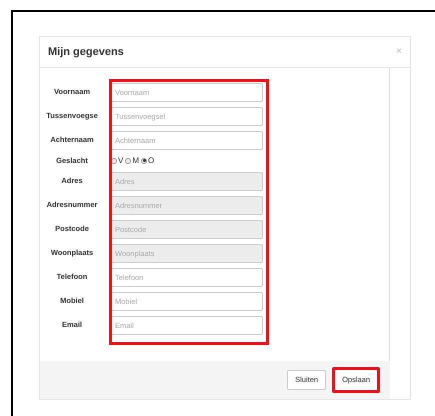 This screenshot has width=435, height=416. I want to click on radio-option: O, so click(147, 160).